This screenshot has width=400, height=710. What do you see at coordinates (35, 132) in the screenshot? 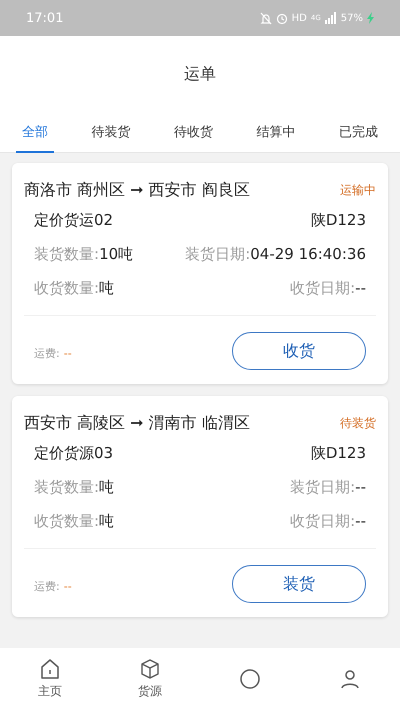
I see `tab: 全部` at bounding box center [35, 132].